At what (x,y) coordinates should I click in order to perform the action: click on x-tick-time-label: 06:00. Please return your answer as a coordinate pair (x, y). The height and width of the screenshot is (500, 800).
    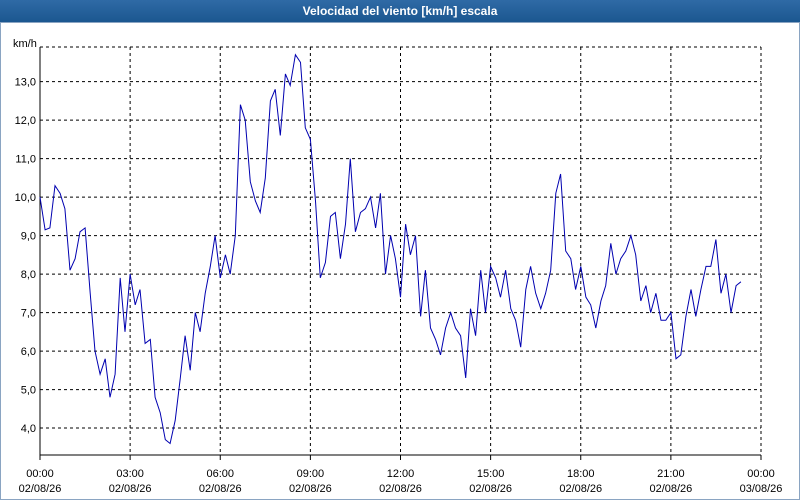
    Looking at the image, I should click on (220, 474).